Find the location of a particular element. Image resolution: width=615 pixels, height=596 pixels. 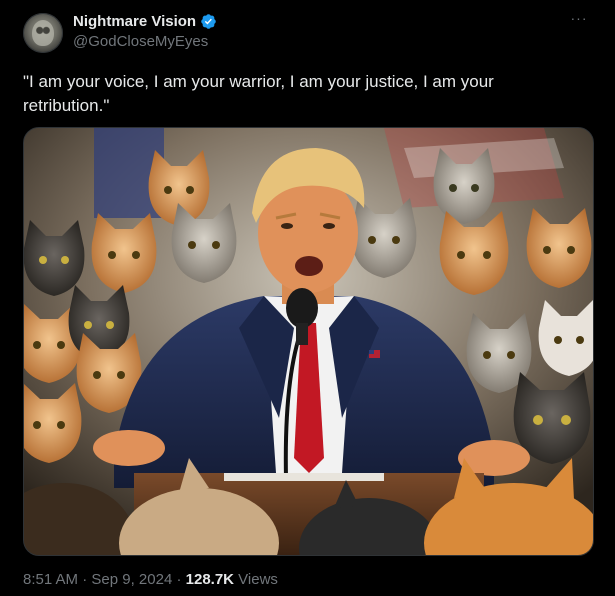

more-dots-icon: ··· is located at coordinates (579, 19).